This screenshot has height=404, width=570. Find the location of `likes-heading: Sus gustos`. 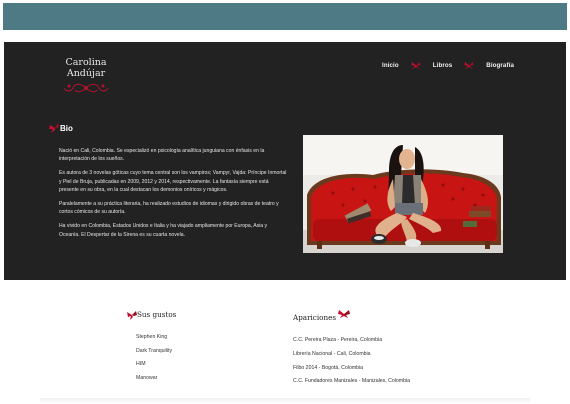

likes-heading: Sus gustos is located at coordinates (151, 314).